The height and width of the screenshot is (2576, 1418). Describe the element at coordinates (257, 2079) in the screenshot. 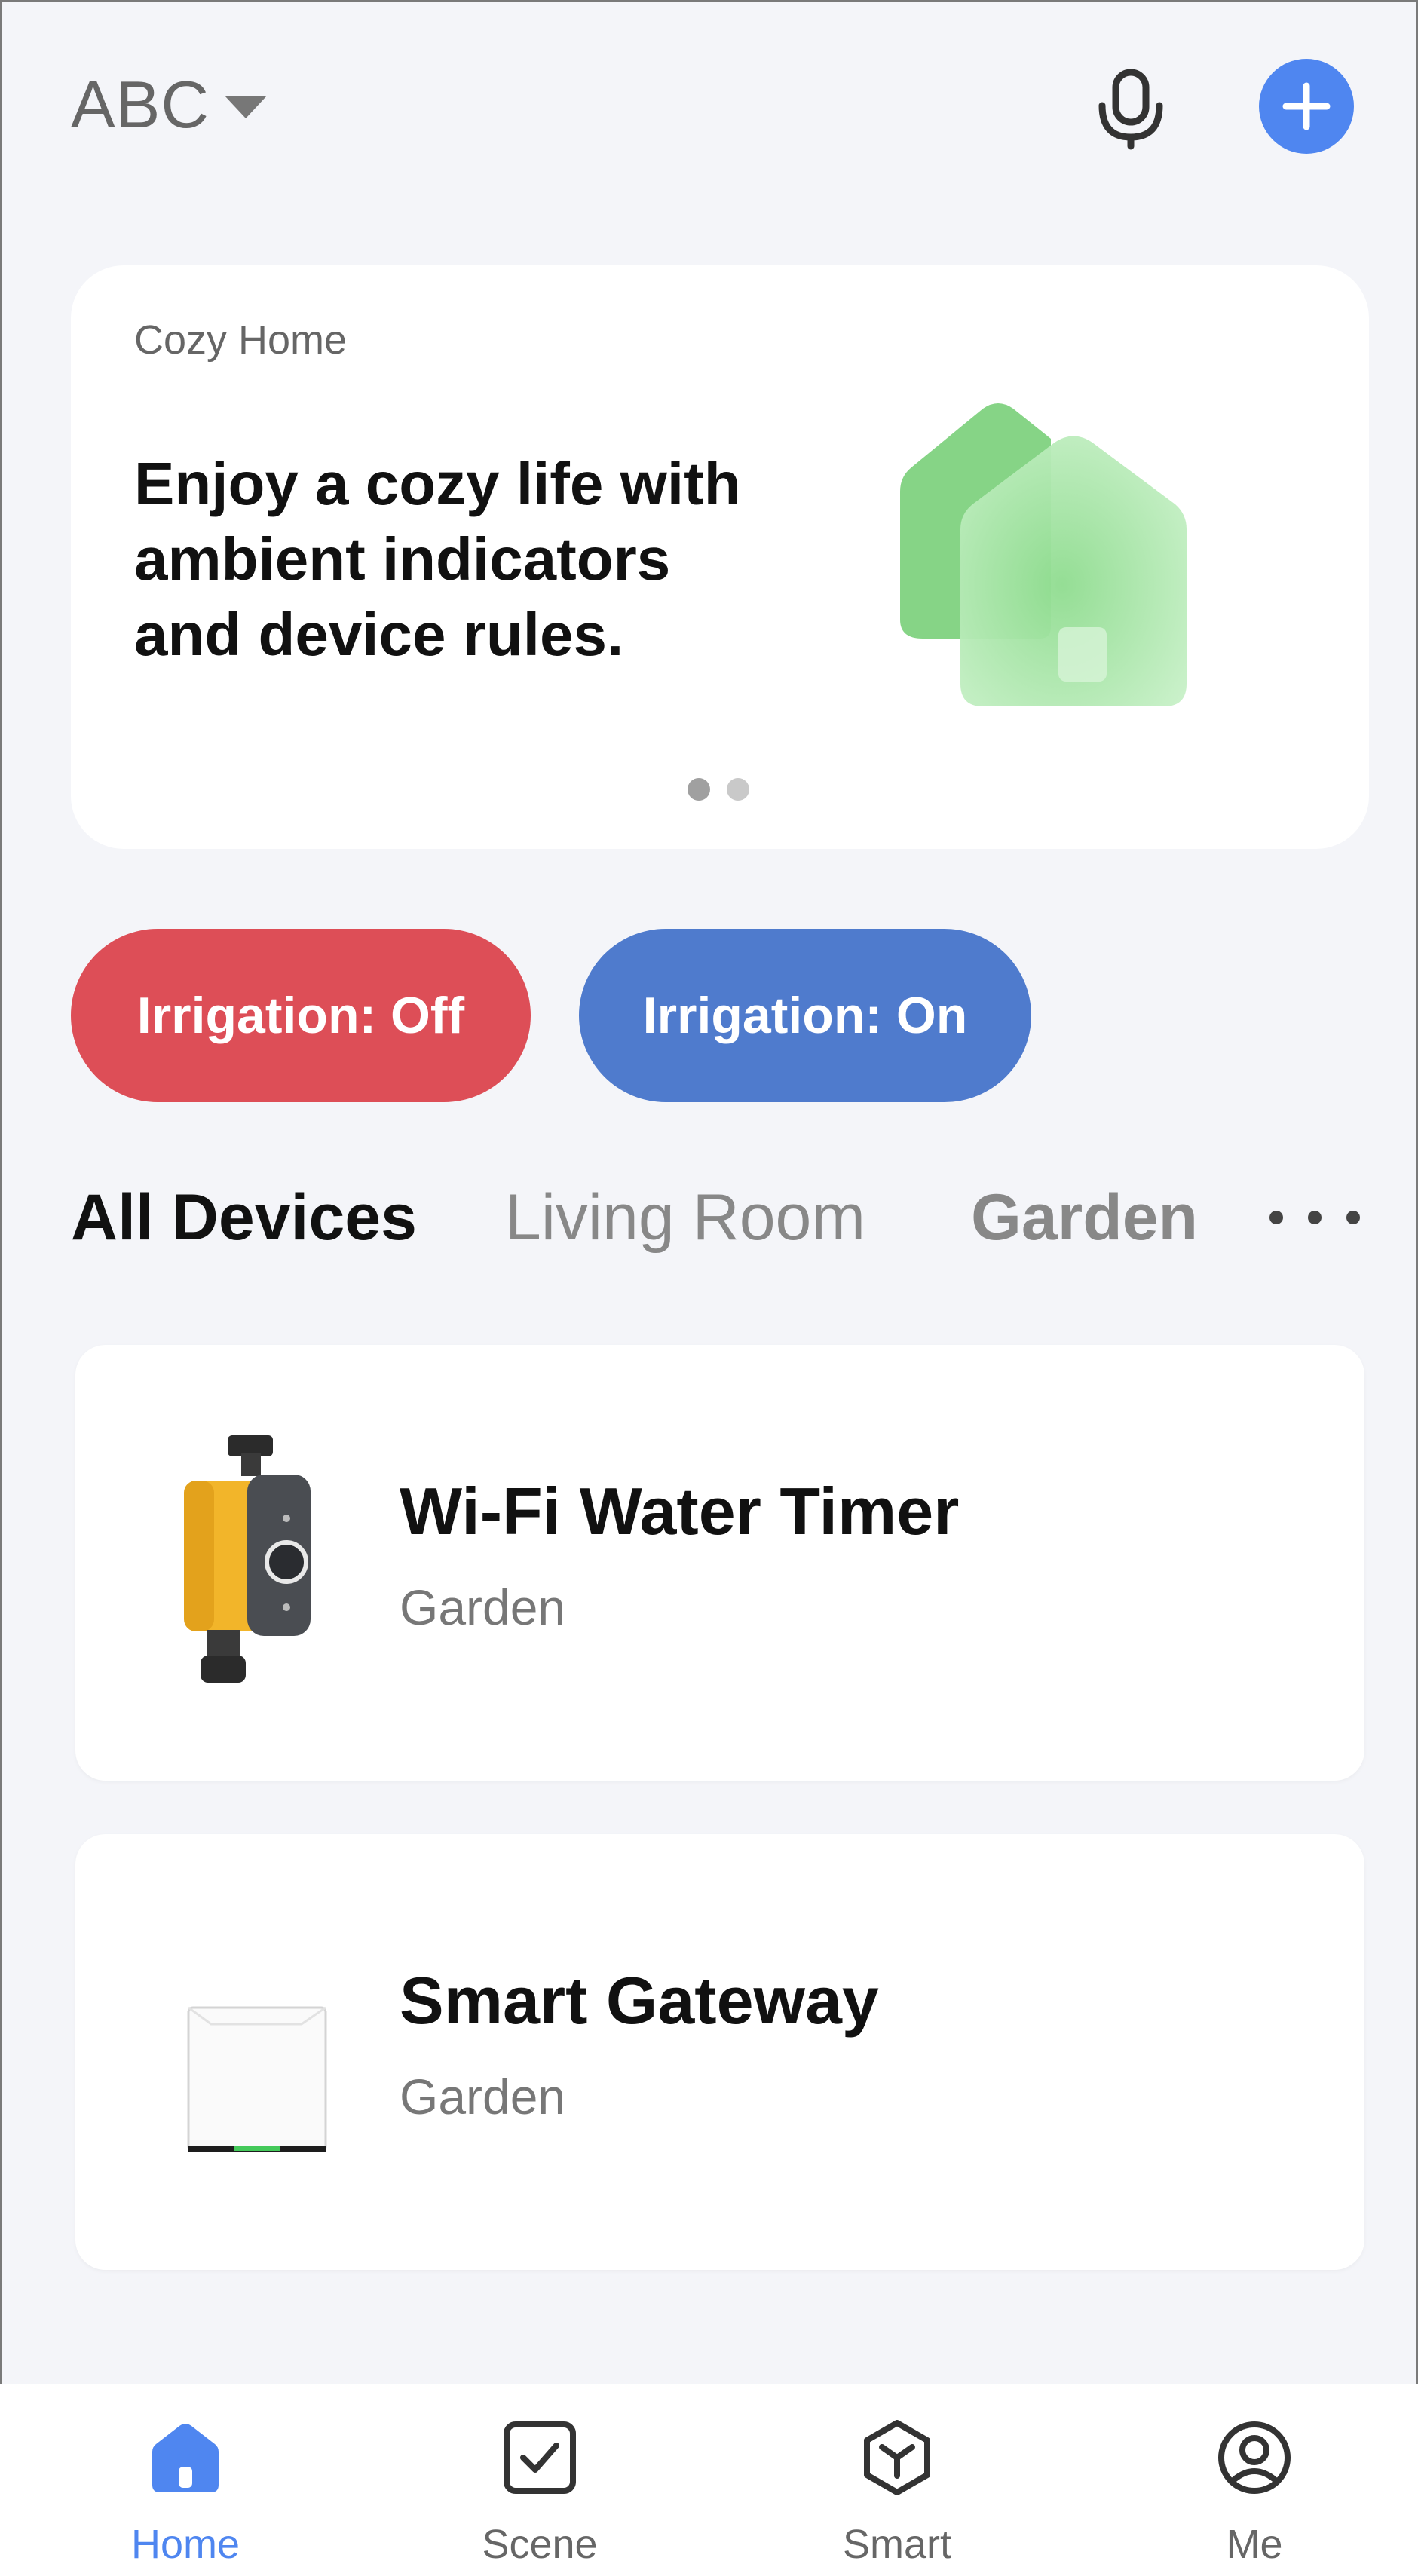

I see `gateway-image` at that location.